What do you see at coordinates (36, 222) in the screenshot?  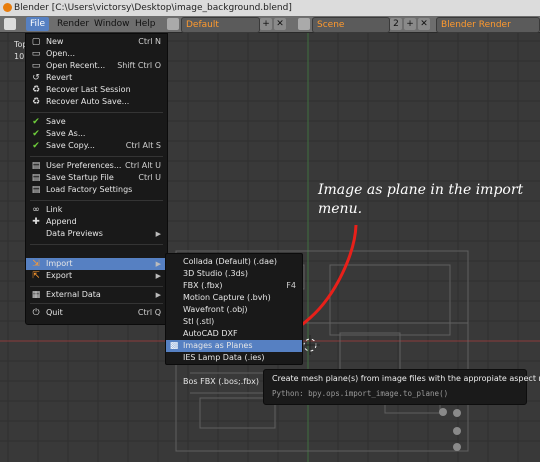 I see `append-icon: ✚` at bounding box center [36, 222].